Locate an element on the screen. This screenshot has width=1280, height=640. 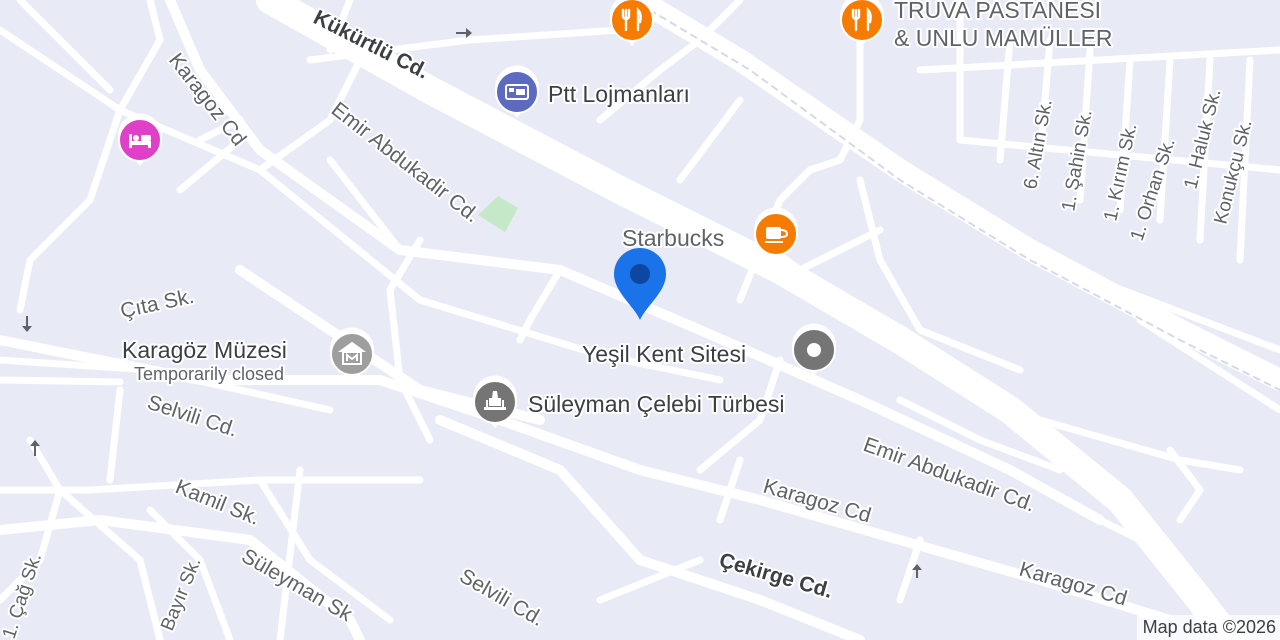
poi-label-yesil-kent: Yeşil Kent Sitesi is located at coordinates (664, 354).